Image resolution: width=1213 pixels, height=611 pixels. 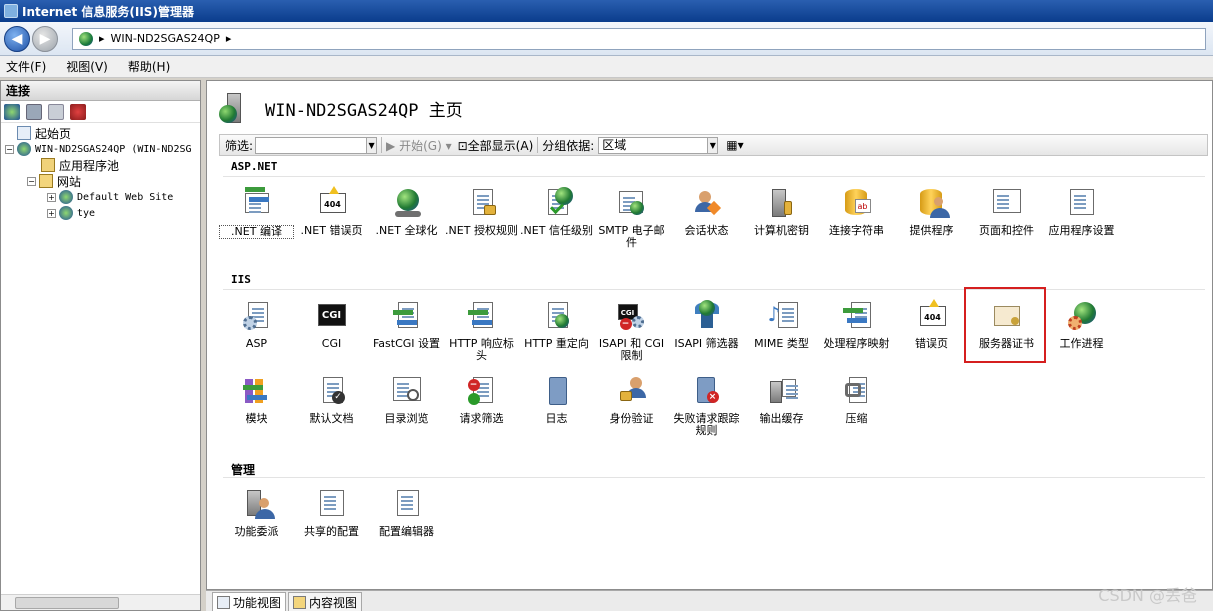 What do you see at coordinates (714, 469) in the screenshot?
I see `section-manage: 管理` at bounding box center [714, 469].